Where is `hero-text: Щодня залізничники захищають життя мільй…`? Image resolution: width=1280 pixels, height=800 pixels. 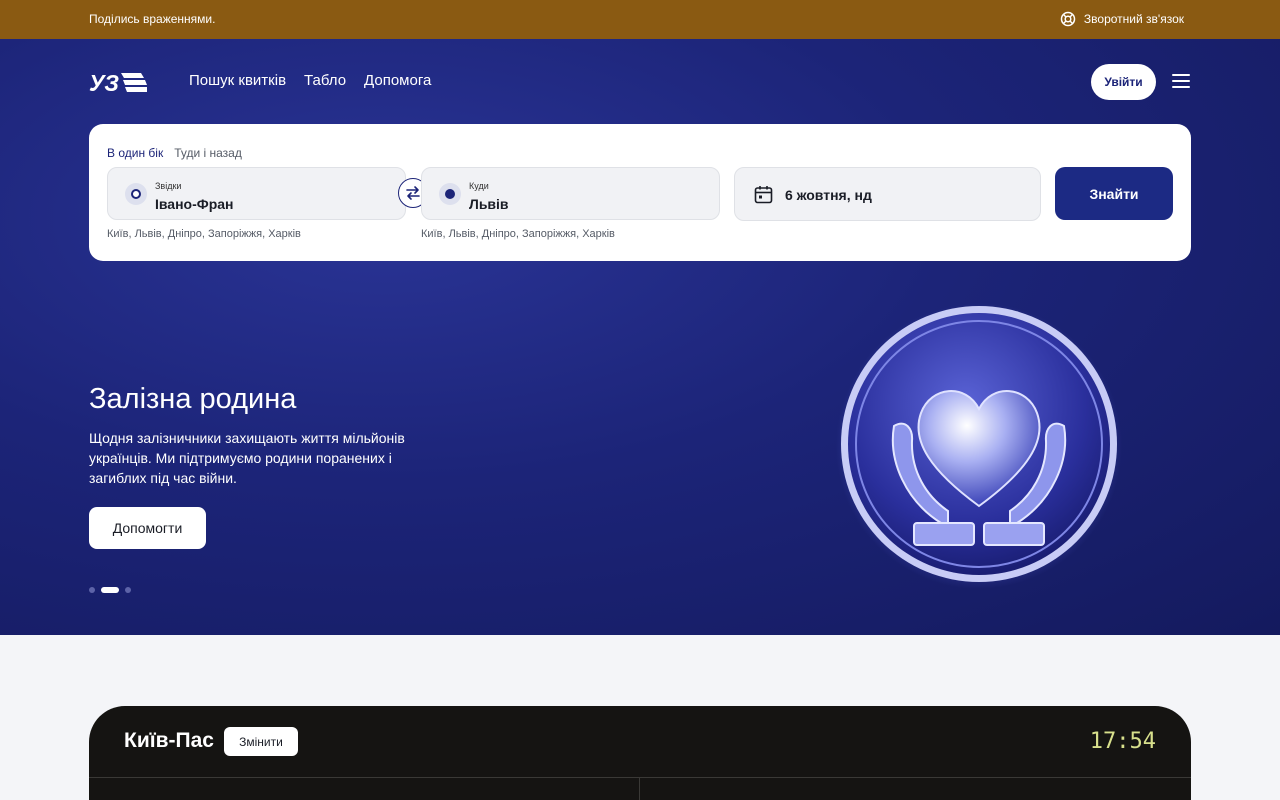 hero-text: Щодня залізничники захищають життя мільй… is located at coordinates (247, 458).